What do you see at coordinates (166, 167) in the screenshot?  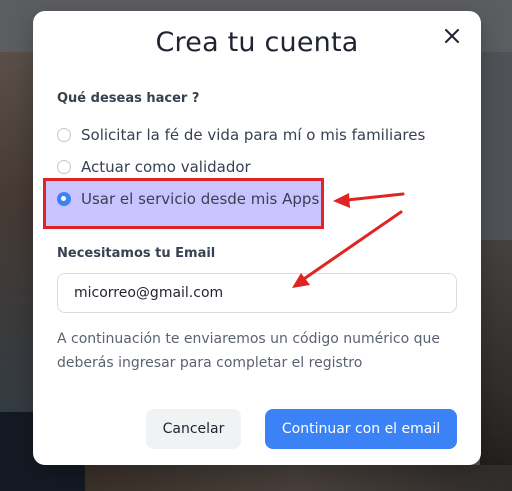 I see `option-label: Actuar como validador` at bounding box center [166, 167].